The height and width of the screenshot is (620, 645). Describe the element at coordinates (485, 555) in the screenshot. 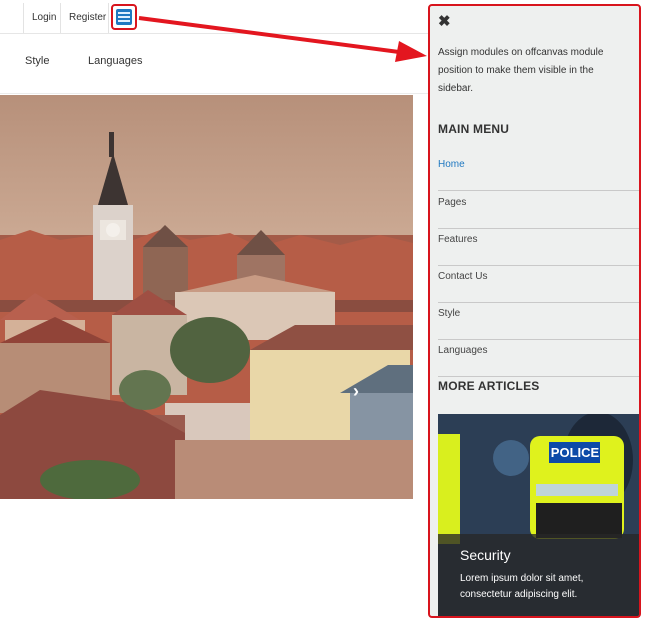

I see `article-title: Security` at that location.